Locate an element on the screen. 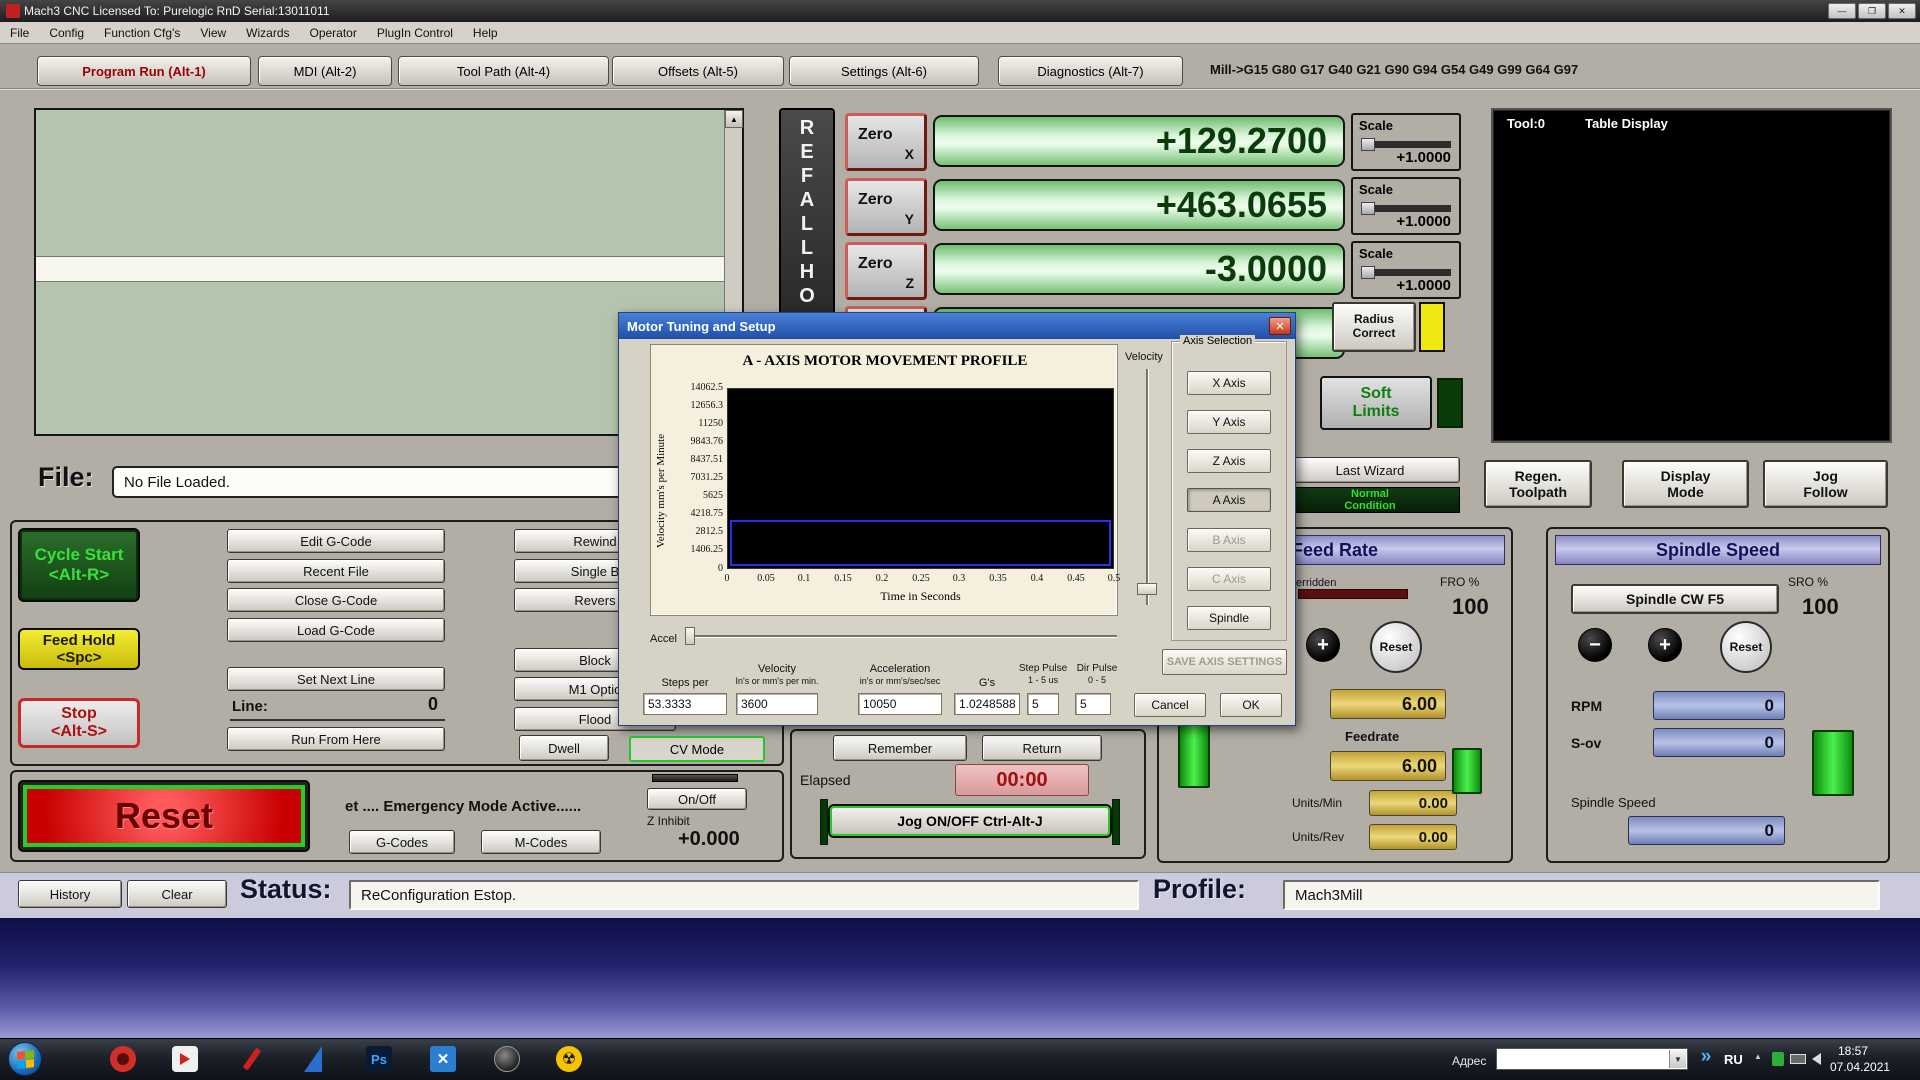 The height and width of the screenshot is (1080, 1920). tab-tool-path: Tool Path (Alt-4) is located at coordinates (503, 71).